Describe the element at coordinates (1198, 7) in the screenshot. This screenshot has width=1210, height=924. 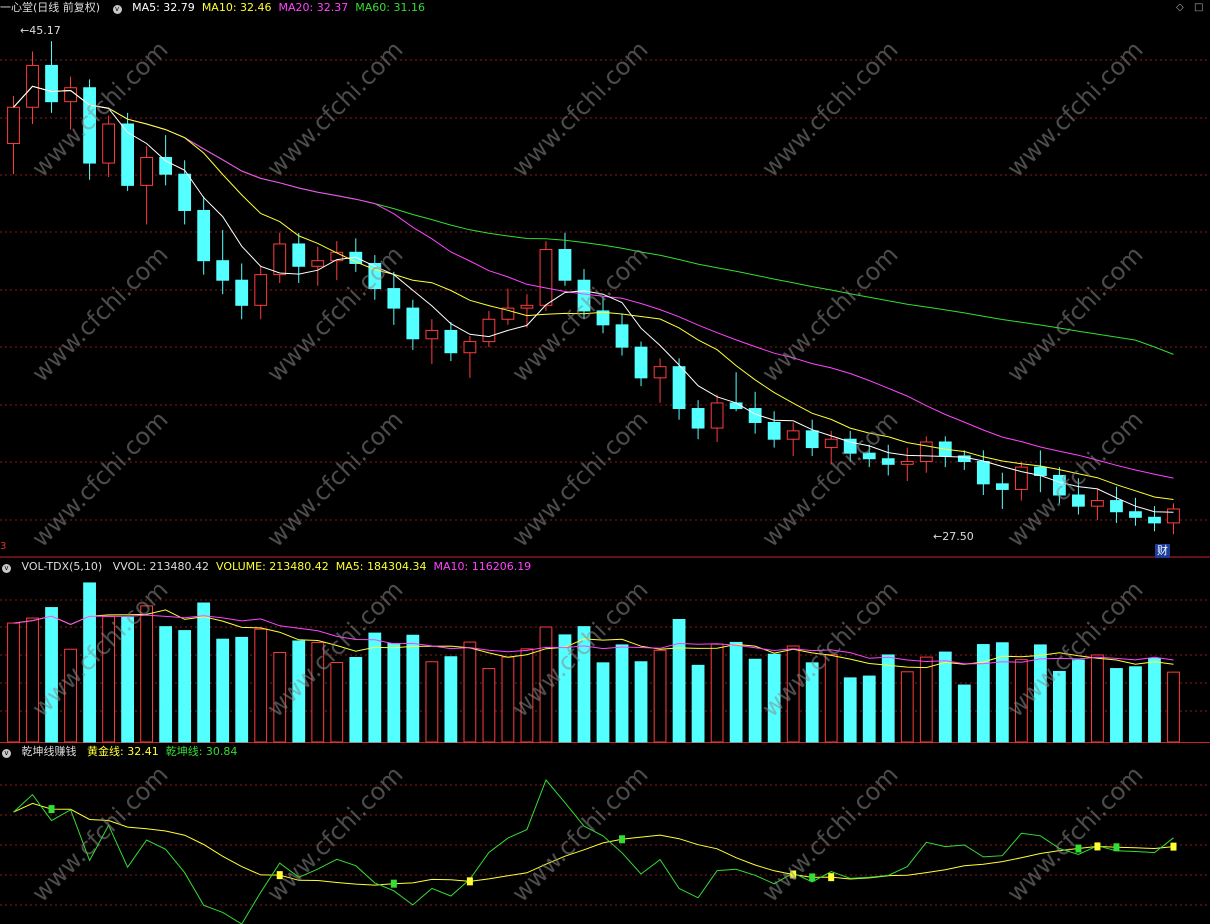
I see `panel-box-icon: □` at that location.